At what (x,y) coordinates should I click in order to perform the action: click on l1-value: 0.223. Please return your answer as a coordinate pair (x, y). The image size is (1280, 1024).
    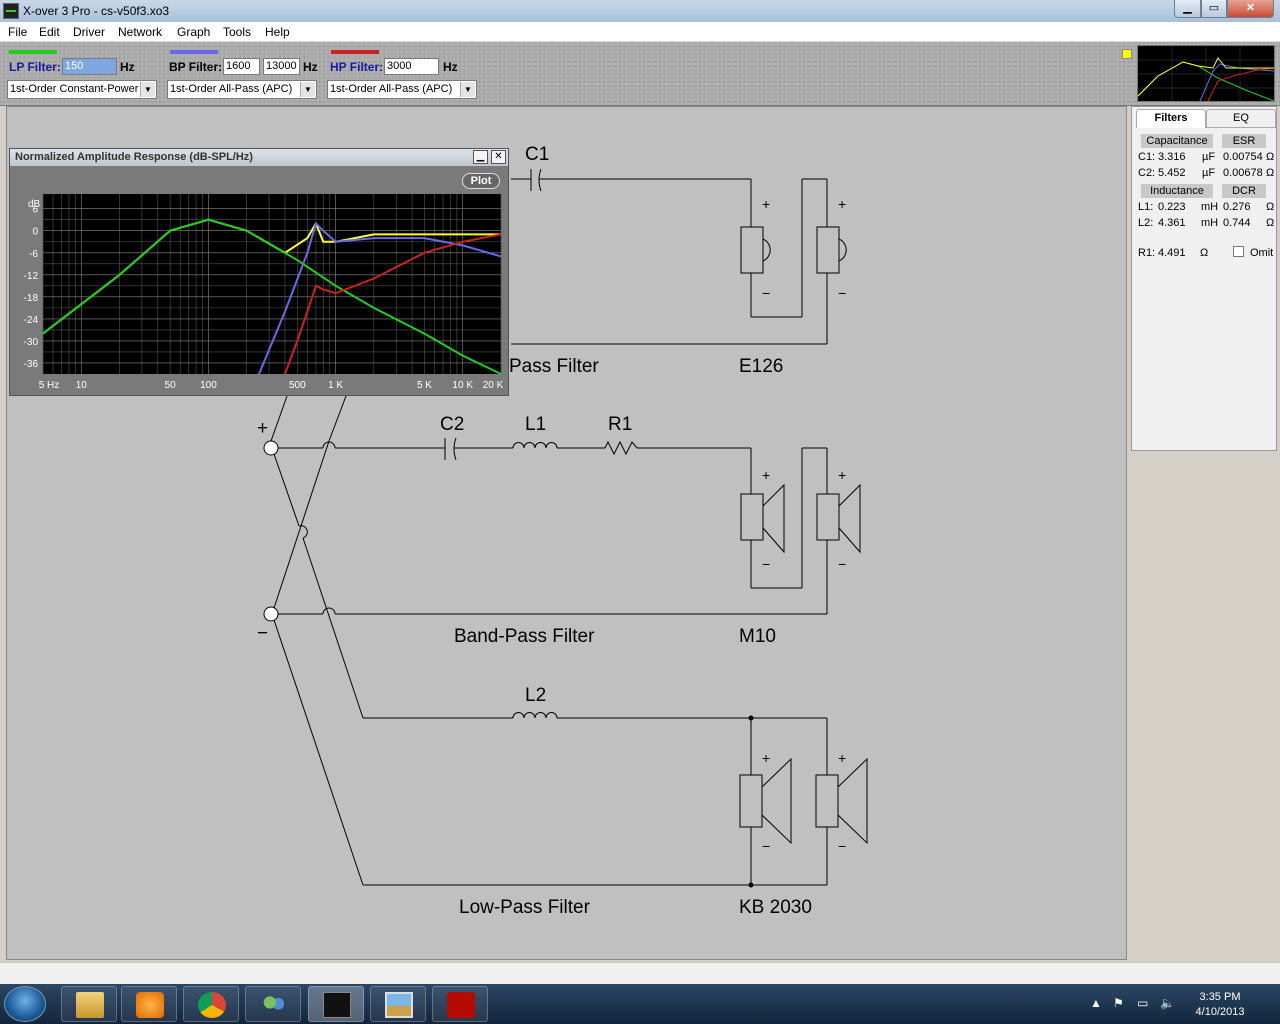
    Looking at the image, I should click on (1172, 207).